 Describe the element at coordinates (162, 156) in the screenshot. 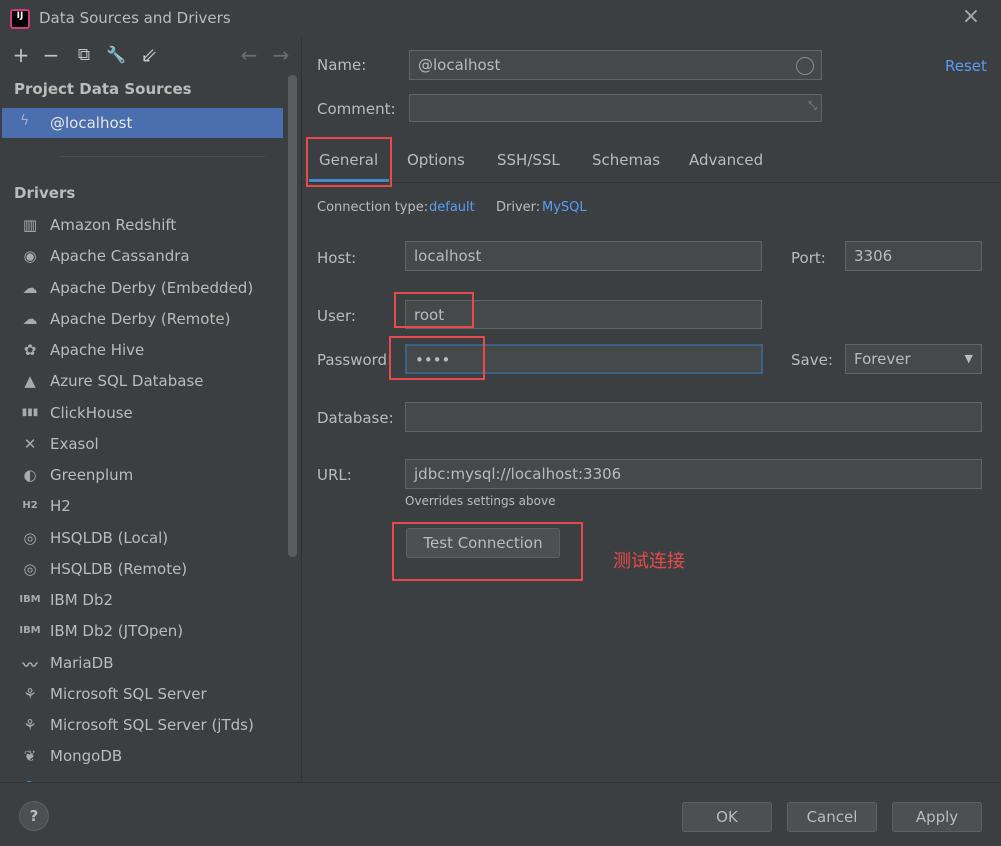

I see `sidebar-divider` at that location.